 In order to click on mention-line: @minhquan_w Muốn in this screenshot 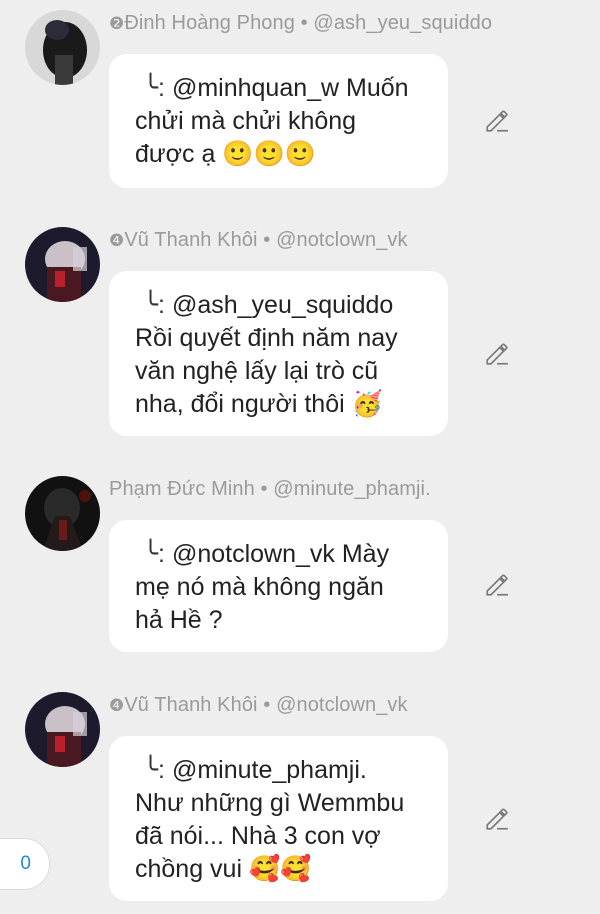, I will do `click(290, 88)`.